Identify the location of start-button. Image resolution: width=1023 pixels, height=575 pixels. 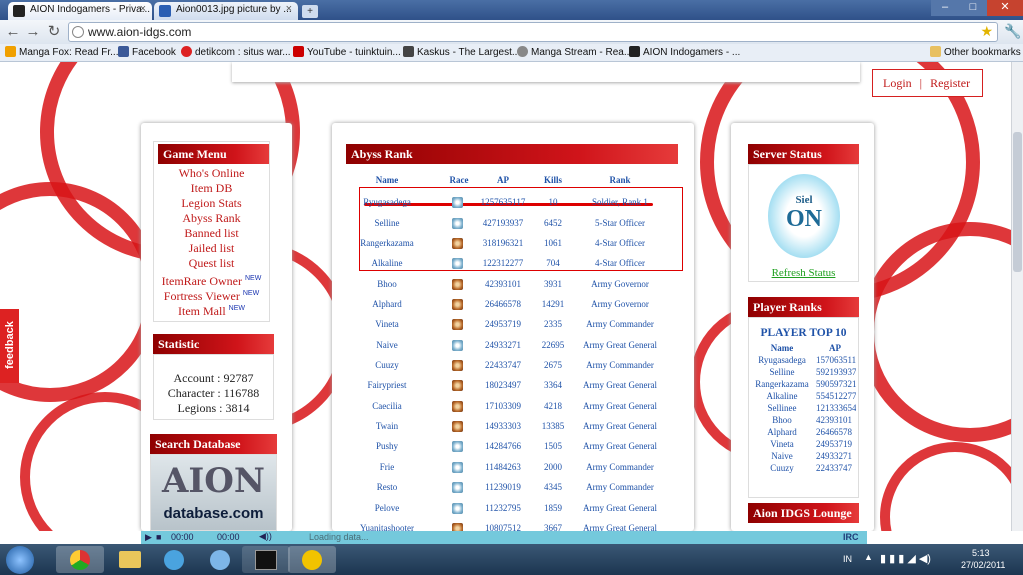
(20, 560).